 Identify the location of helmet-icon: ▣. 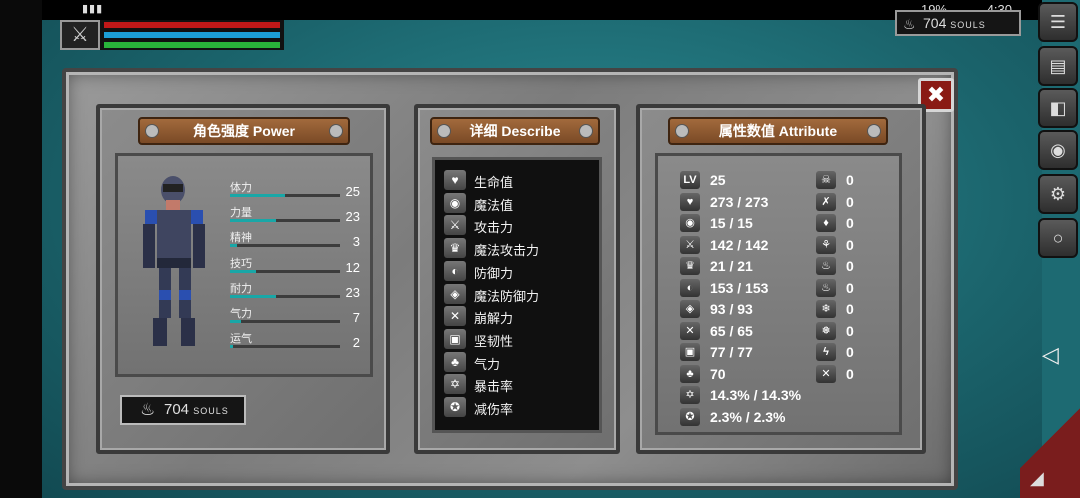
(455, 338).